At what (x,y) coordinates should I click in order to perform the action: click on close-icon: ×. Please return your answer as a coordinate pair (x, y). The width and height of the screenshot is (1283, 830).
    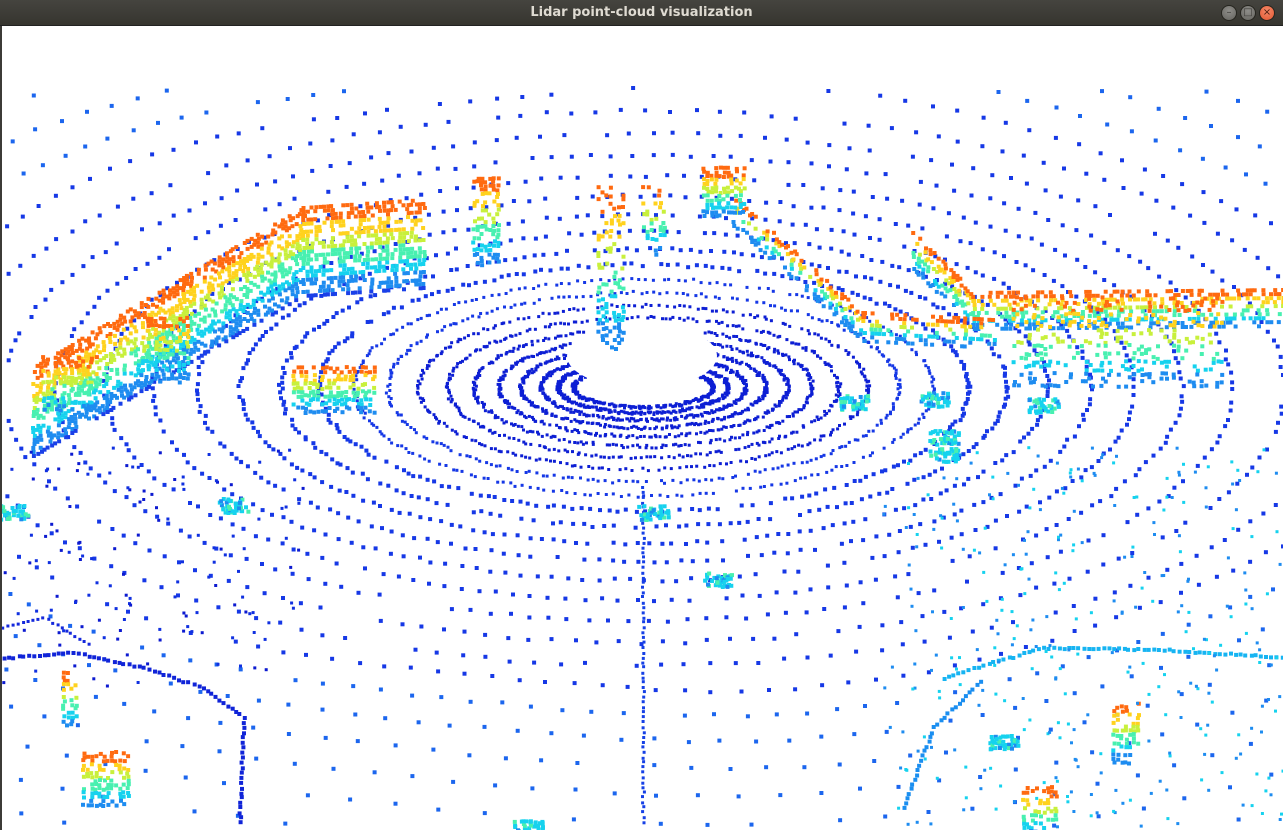
    Looking at the image, I should click on (1267, 12).